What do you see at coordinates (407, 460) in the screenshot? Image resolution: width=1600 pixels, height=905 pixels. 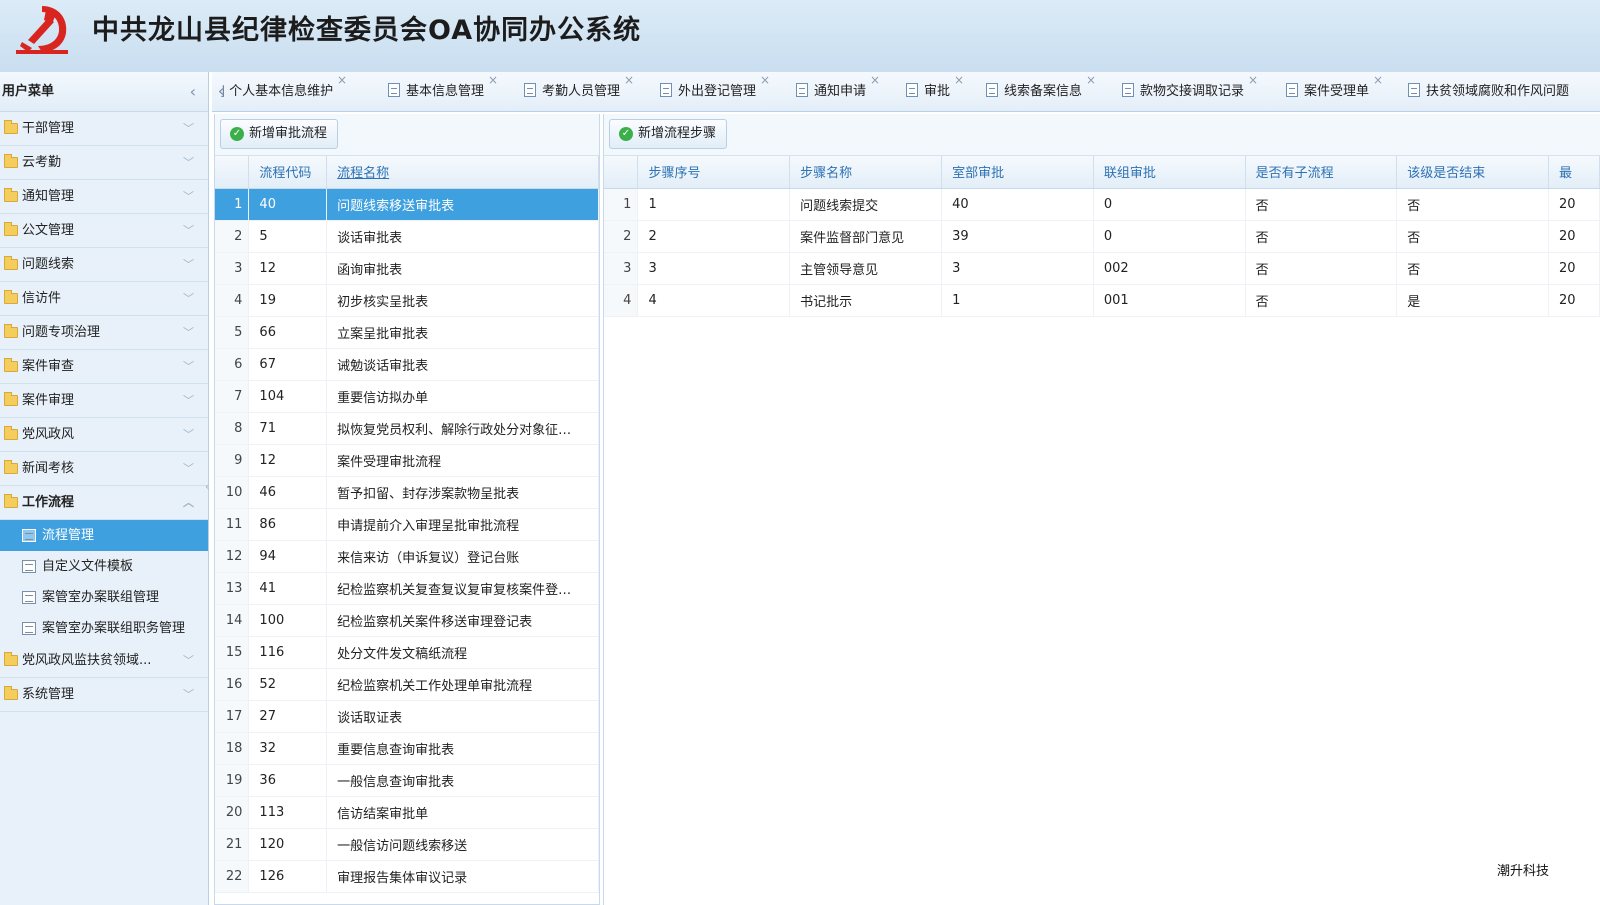 I see `table-row: 9 12 案件受理审批流程` at bounding box center [407, 460].